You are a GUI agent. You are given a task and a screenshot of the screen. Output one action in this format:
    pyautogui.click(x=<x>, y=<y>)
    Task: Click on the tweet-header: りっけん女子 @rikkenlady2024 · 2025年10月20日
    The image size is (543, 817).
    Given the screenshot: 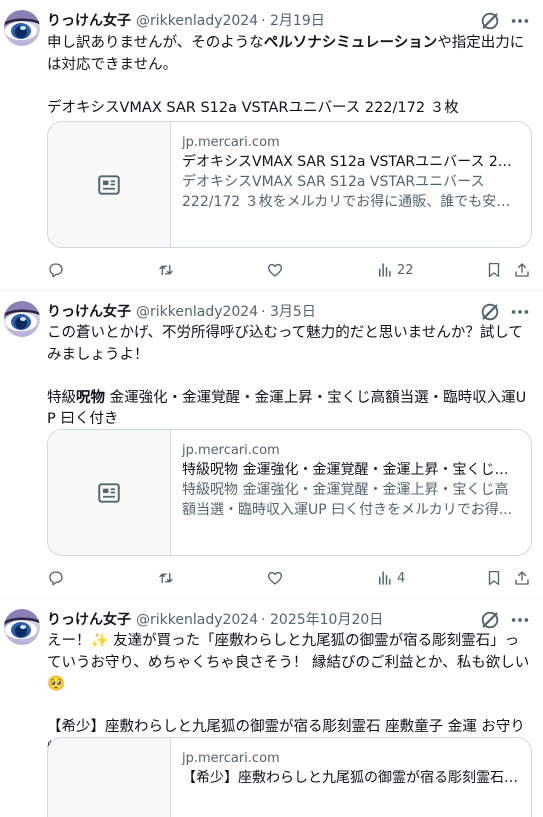 What is the action you would take?
    pyautogui.click(x=289, y=620)
    